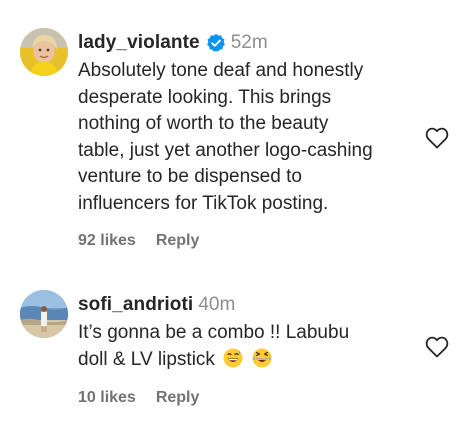 Image resolution: width=474 pixels, height=423 pixels. Describe the element at coordinates (217, 304) in the screenshot. I see `timestamp: 40m` at that location.